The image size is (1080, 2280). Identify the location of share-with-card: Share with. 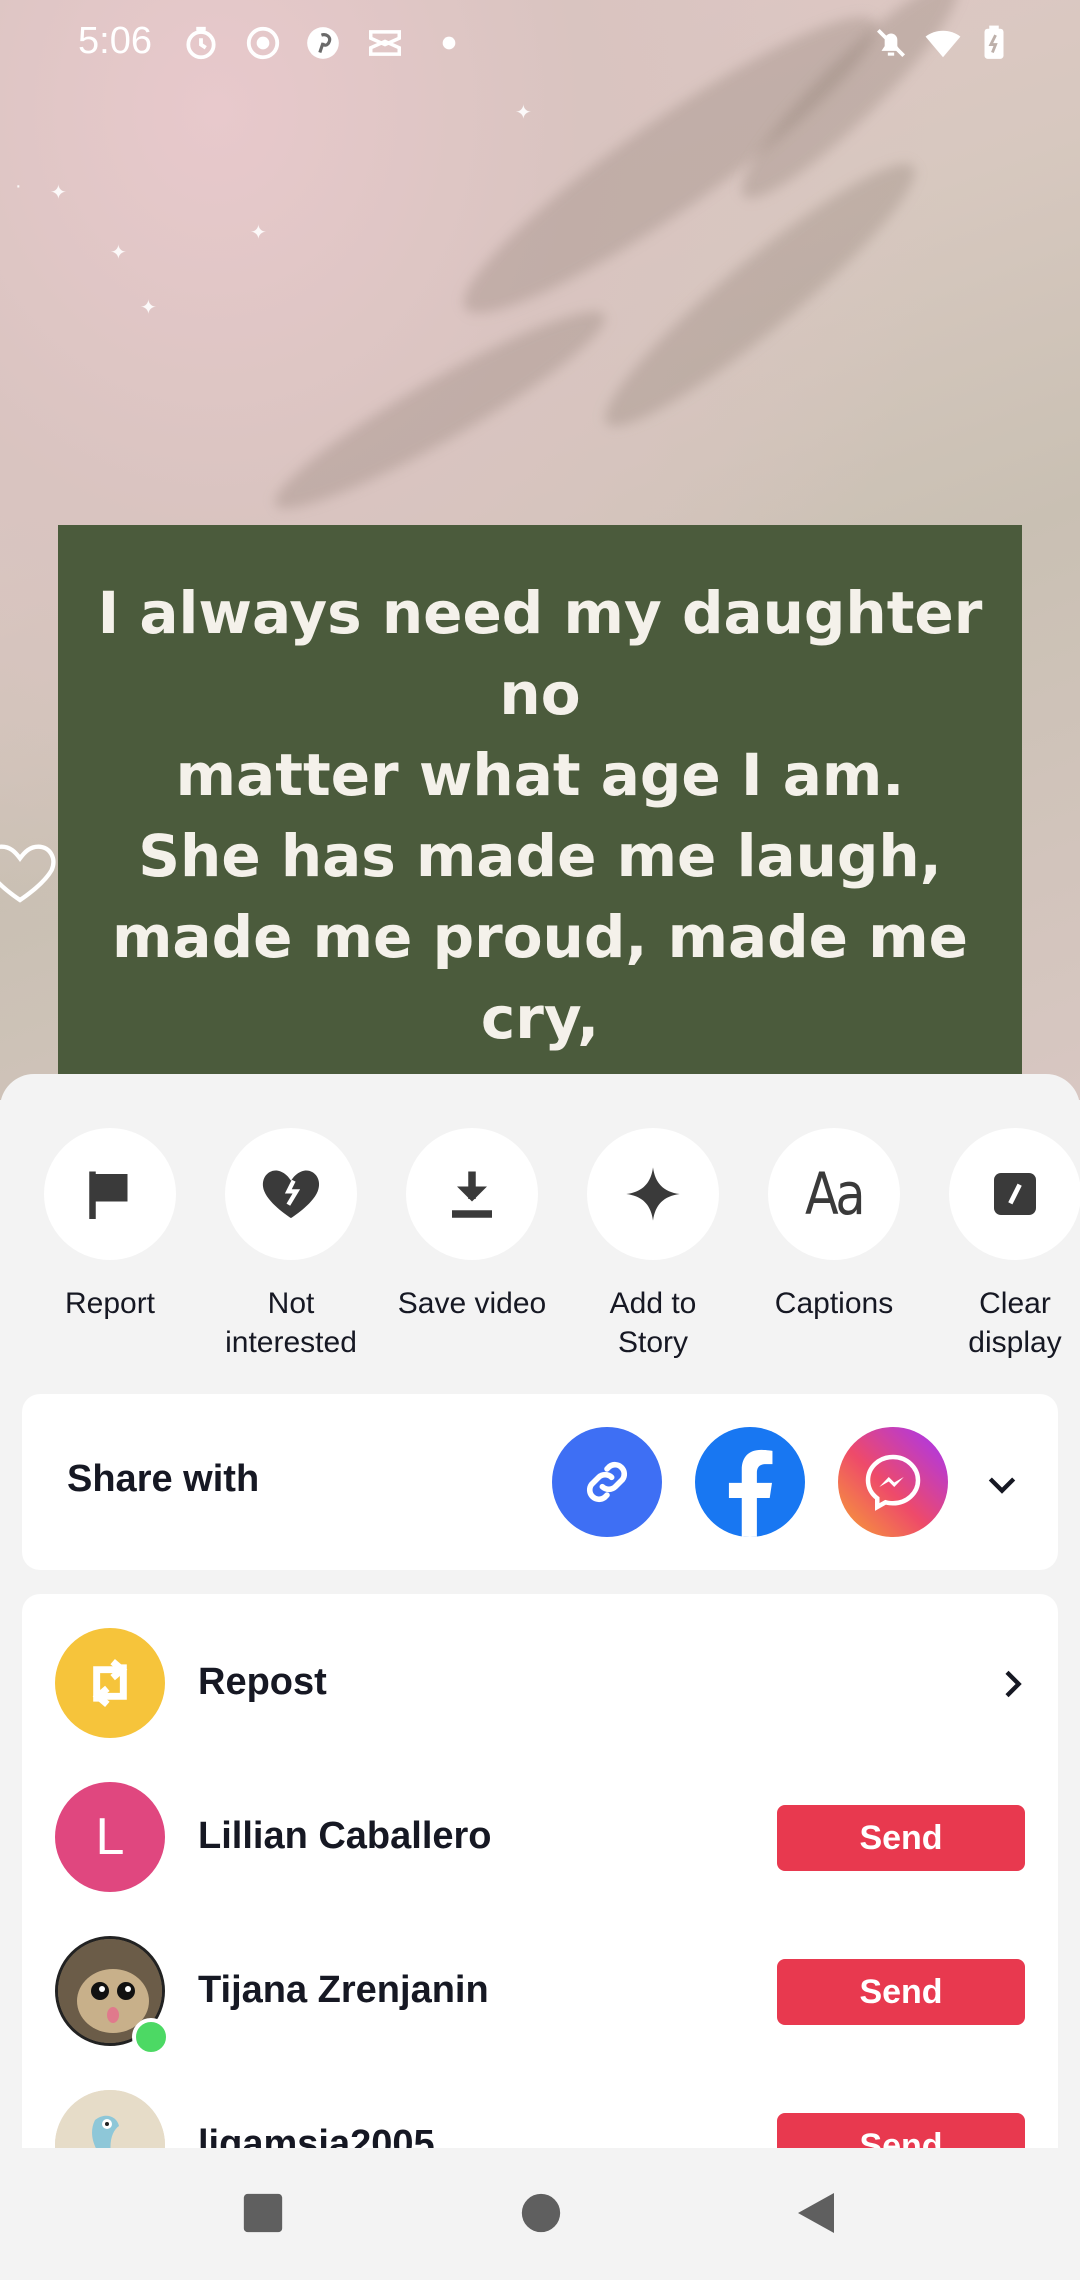
(540, 1482).